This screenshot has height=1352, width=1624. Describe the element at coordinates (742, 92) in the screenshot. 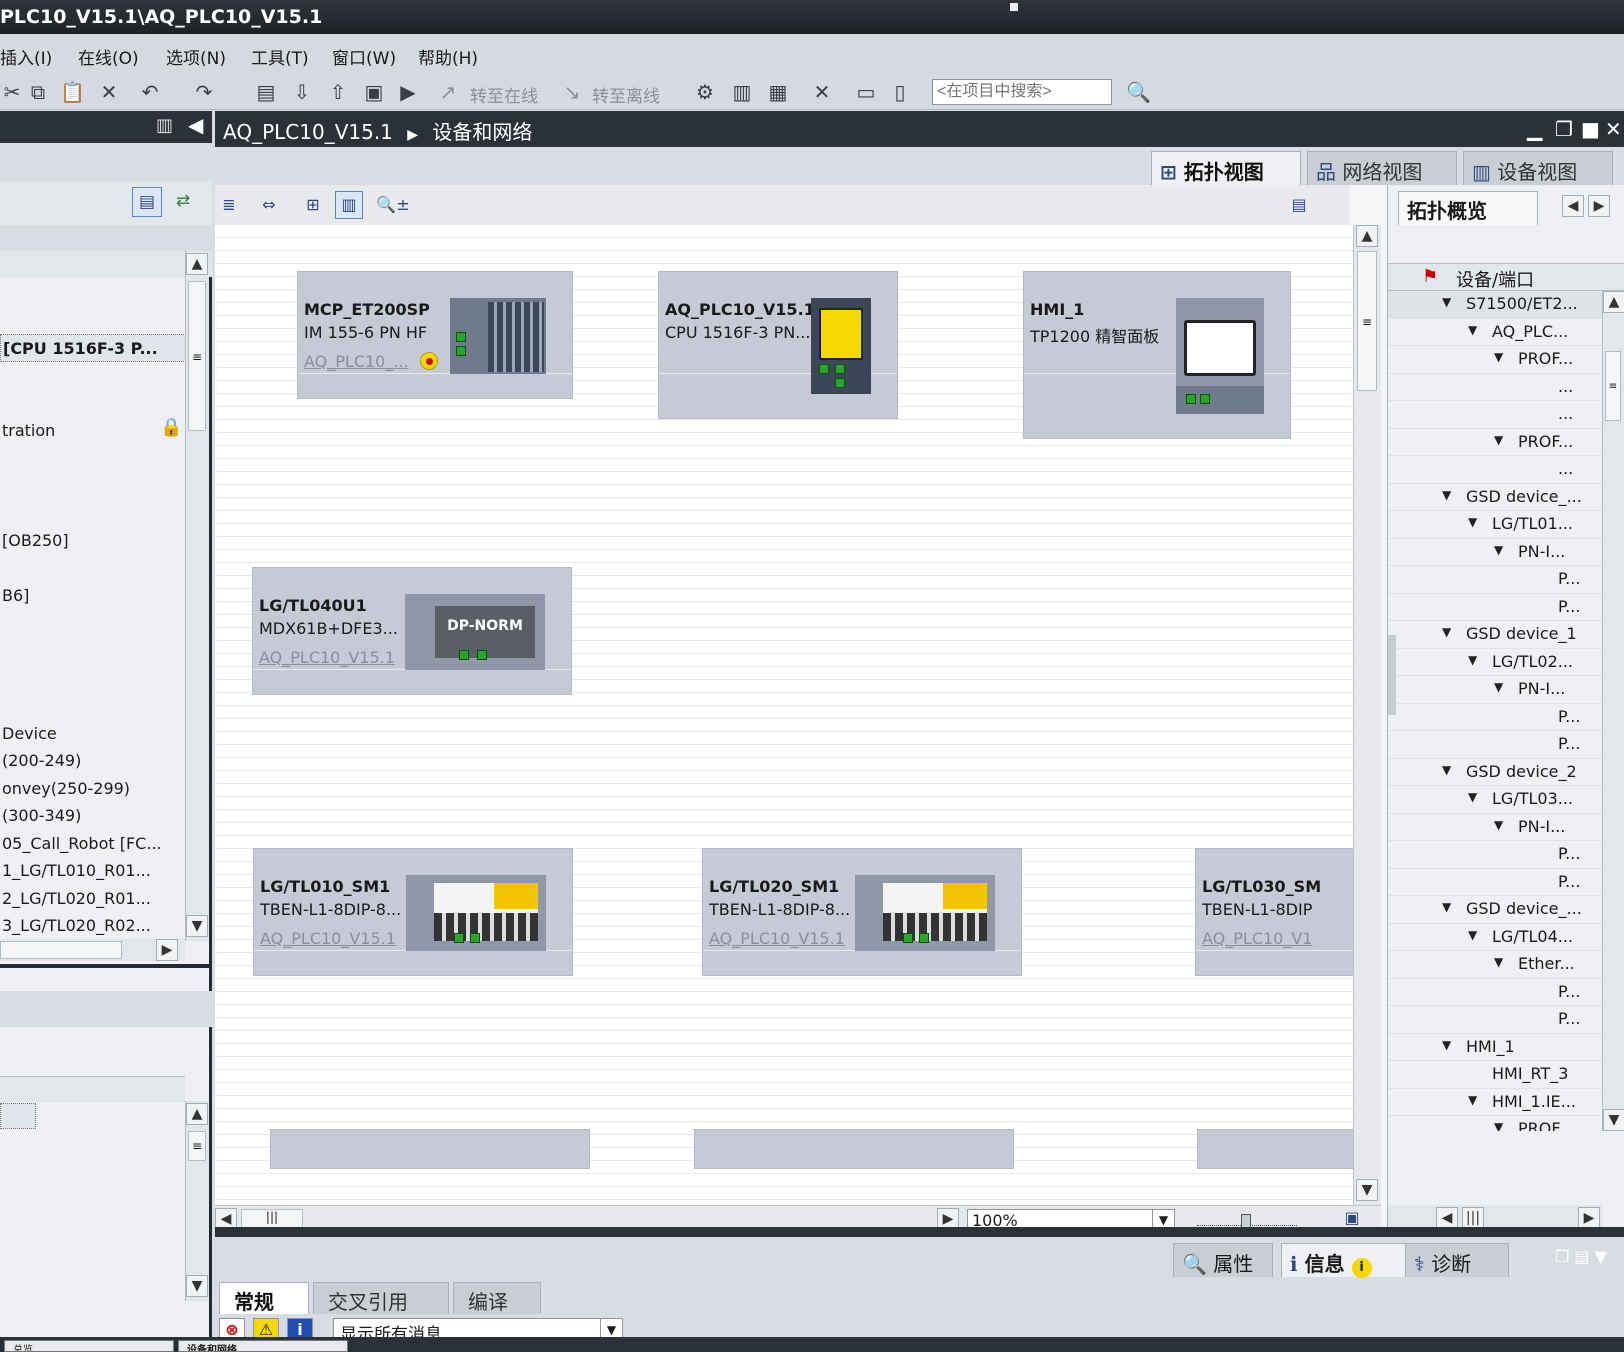

I see `start-cpu-icon: ▥` at that location.